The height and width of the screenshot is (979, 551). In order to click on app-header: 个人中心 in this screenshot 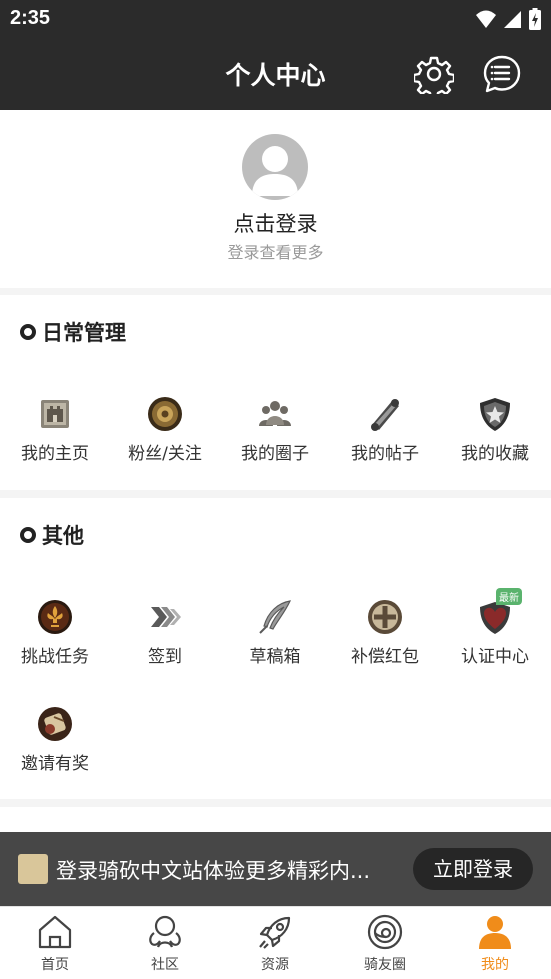, I will do `click(275, 74)`.